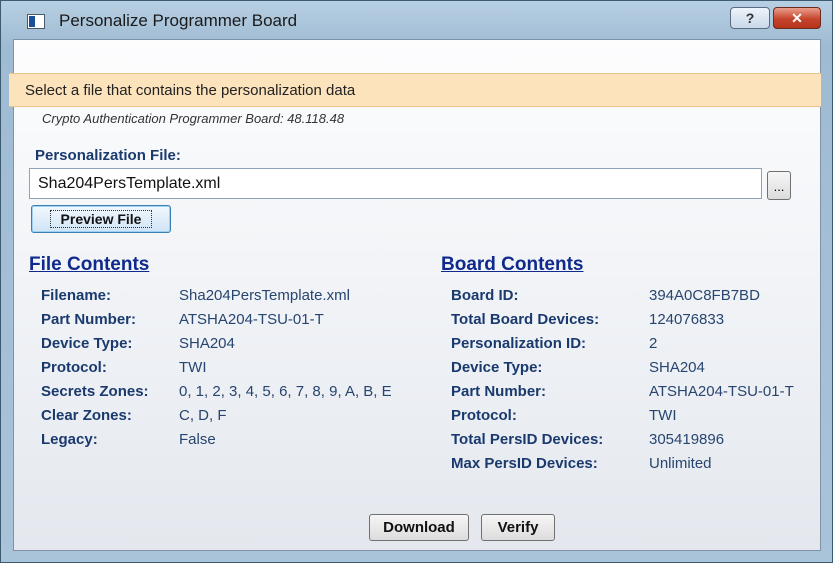 This screenshot has width=833, height=563. What do you see at coordinates (527, 439) in the screenshot?
I see `board-field-label: Total PersID Devices:` at bounding box center [527, 439].